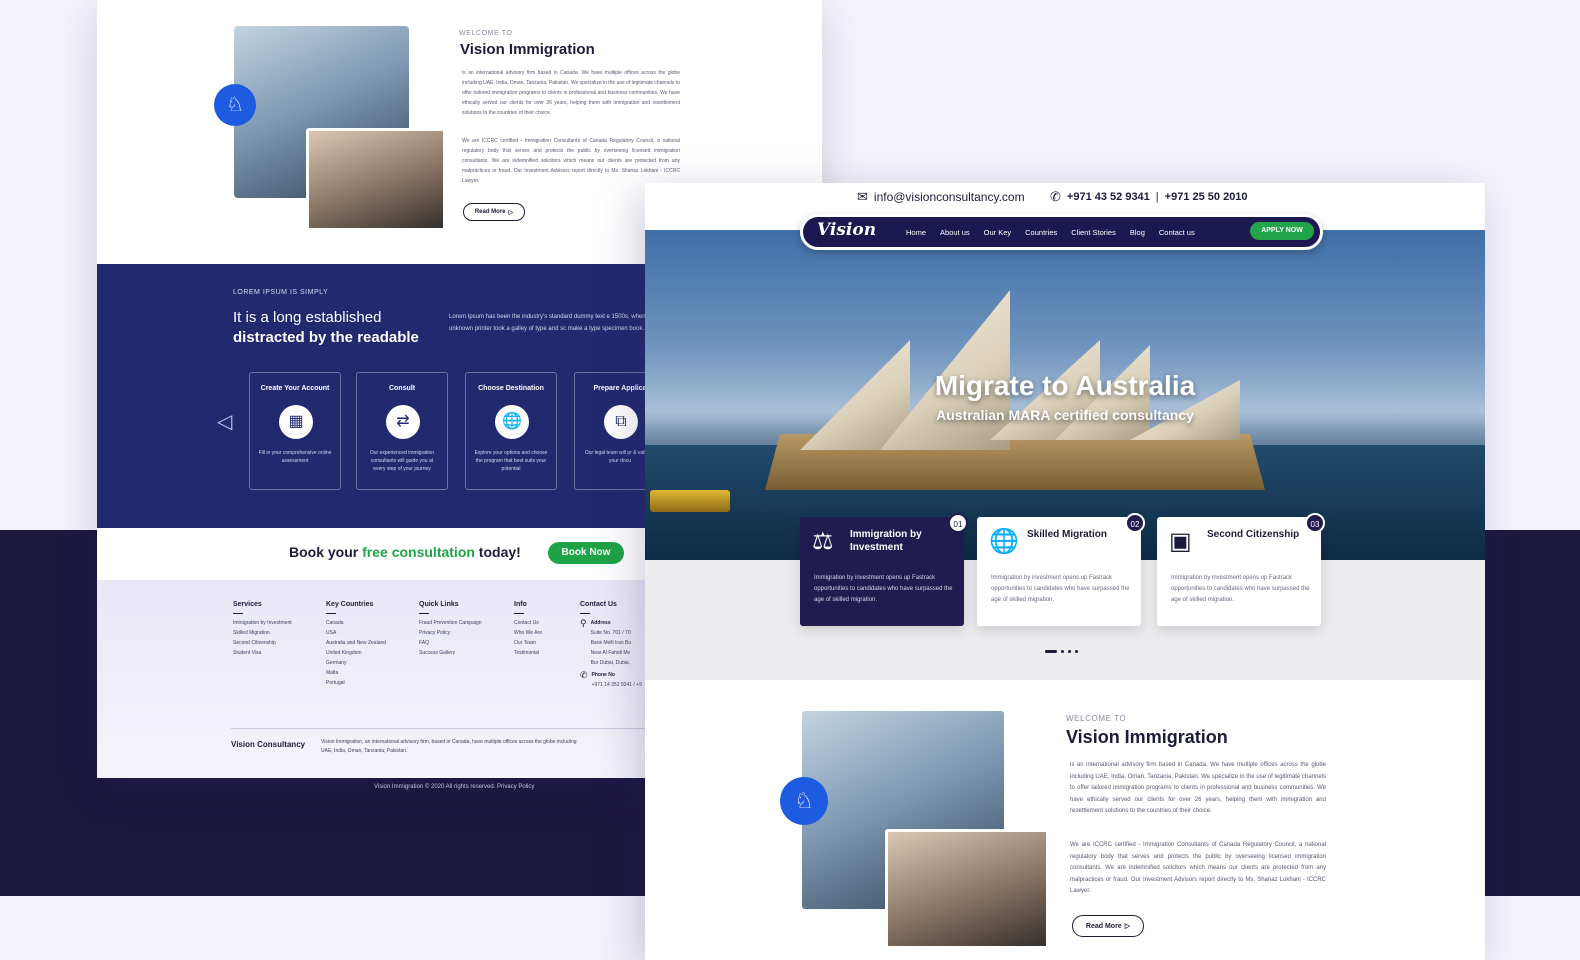 The width and height of the screenshot is (1580, 960). Describe the element at coordinates (1093, 232) in the screenshot. I see `nav-item-client-stories: Client Stories` at that location.